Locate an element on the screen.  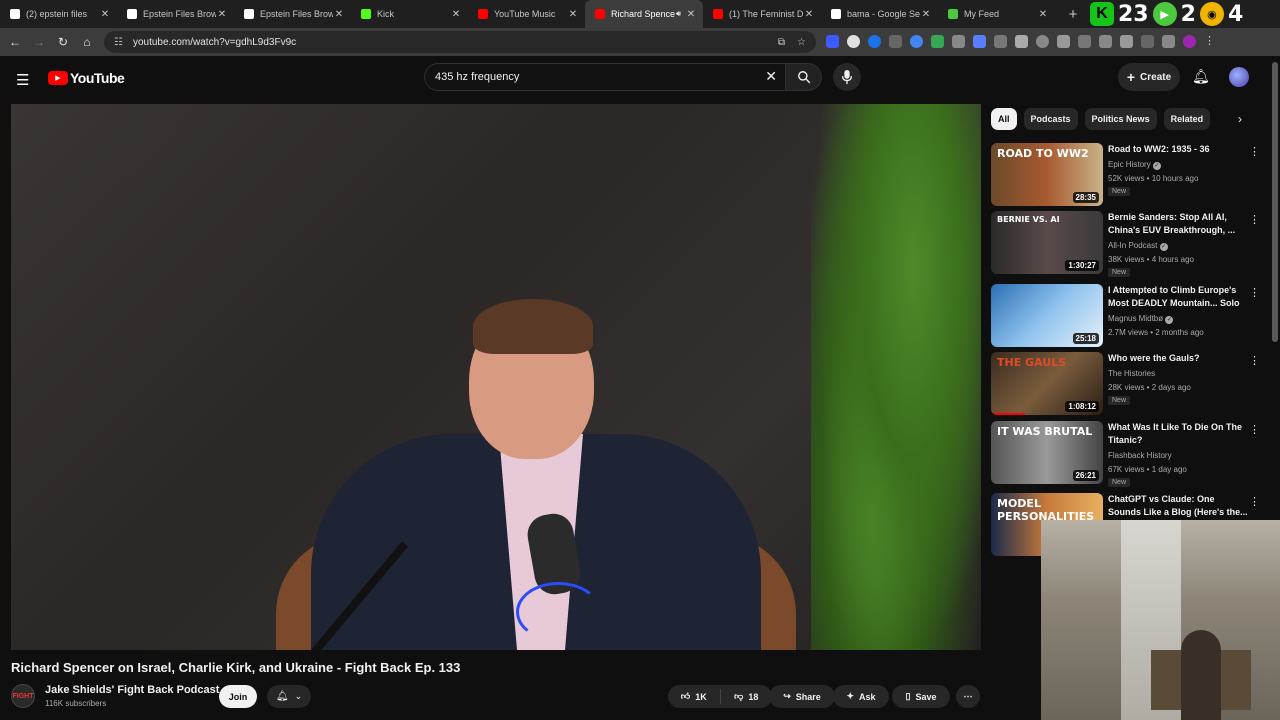
video-thumbnail: ROAD TO WW2 28:35 is located at coordinates (1047, 174).